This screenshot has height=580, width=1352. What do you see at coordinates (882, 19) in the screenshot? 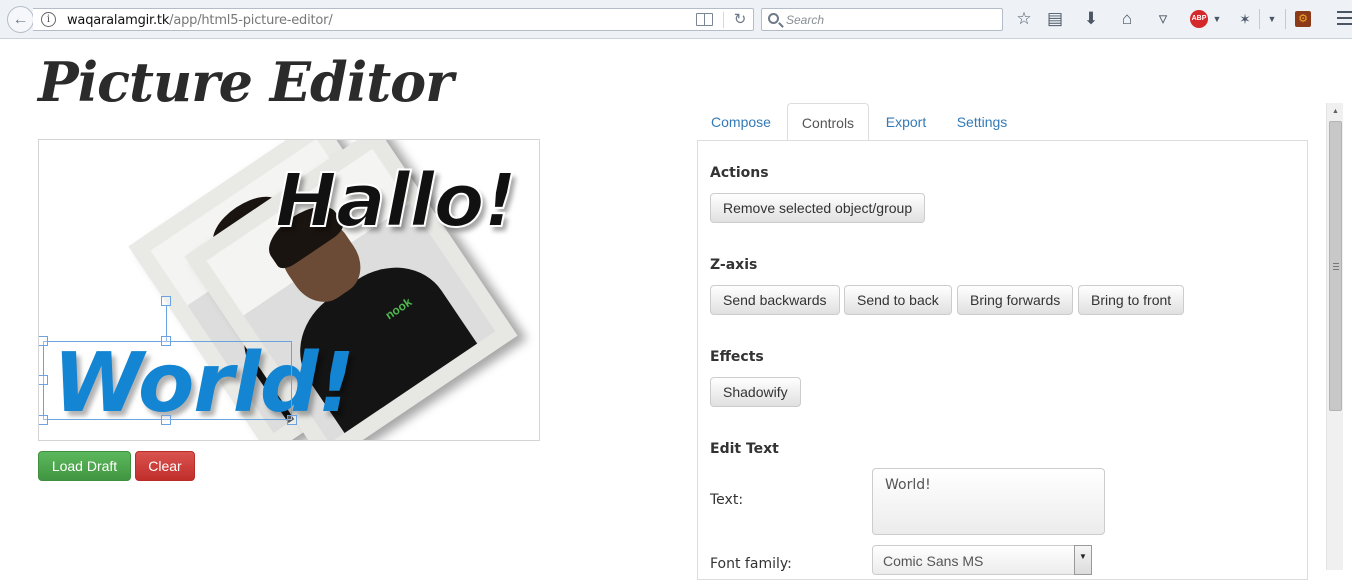
I see `search-bar: Search` at bounding box center [882, 19].